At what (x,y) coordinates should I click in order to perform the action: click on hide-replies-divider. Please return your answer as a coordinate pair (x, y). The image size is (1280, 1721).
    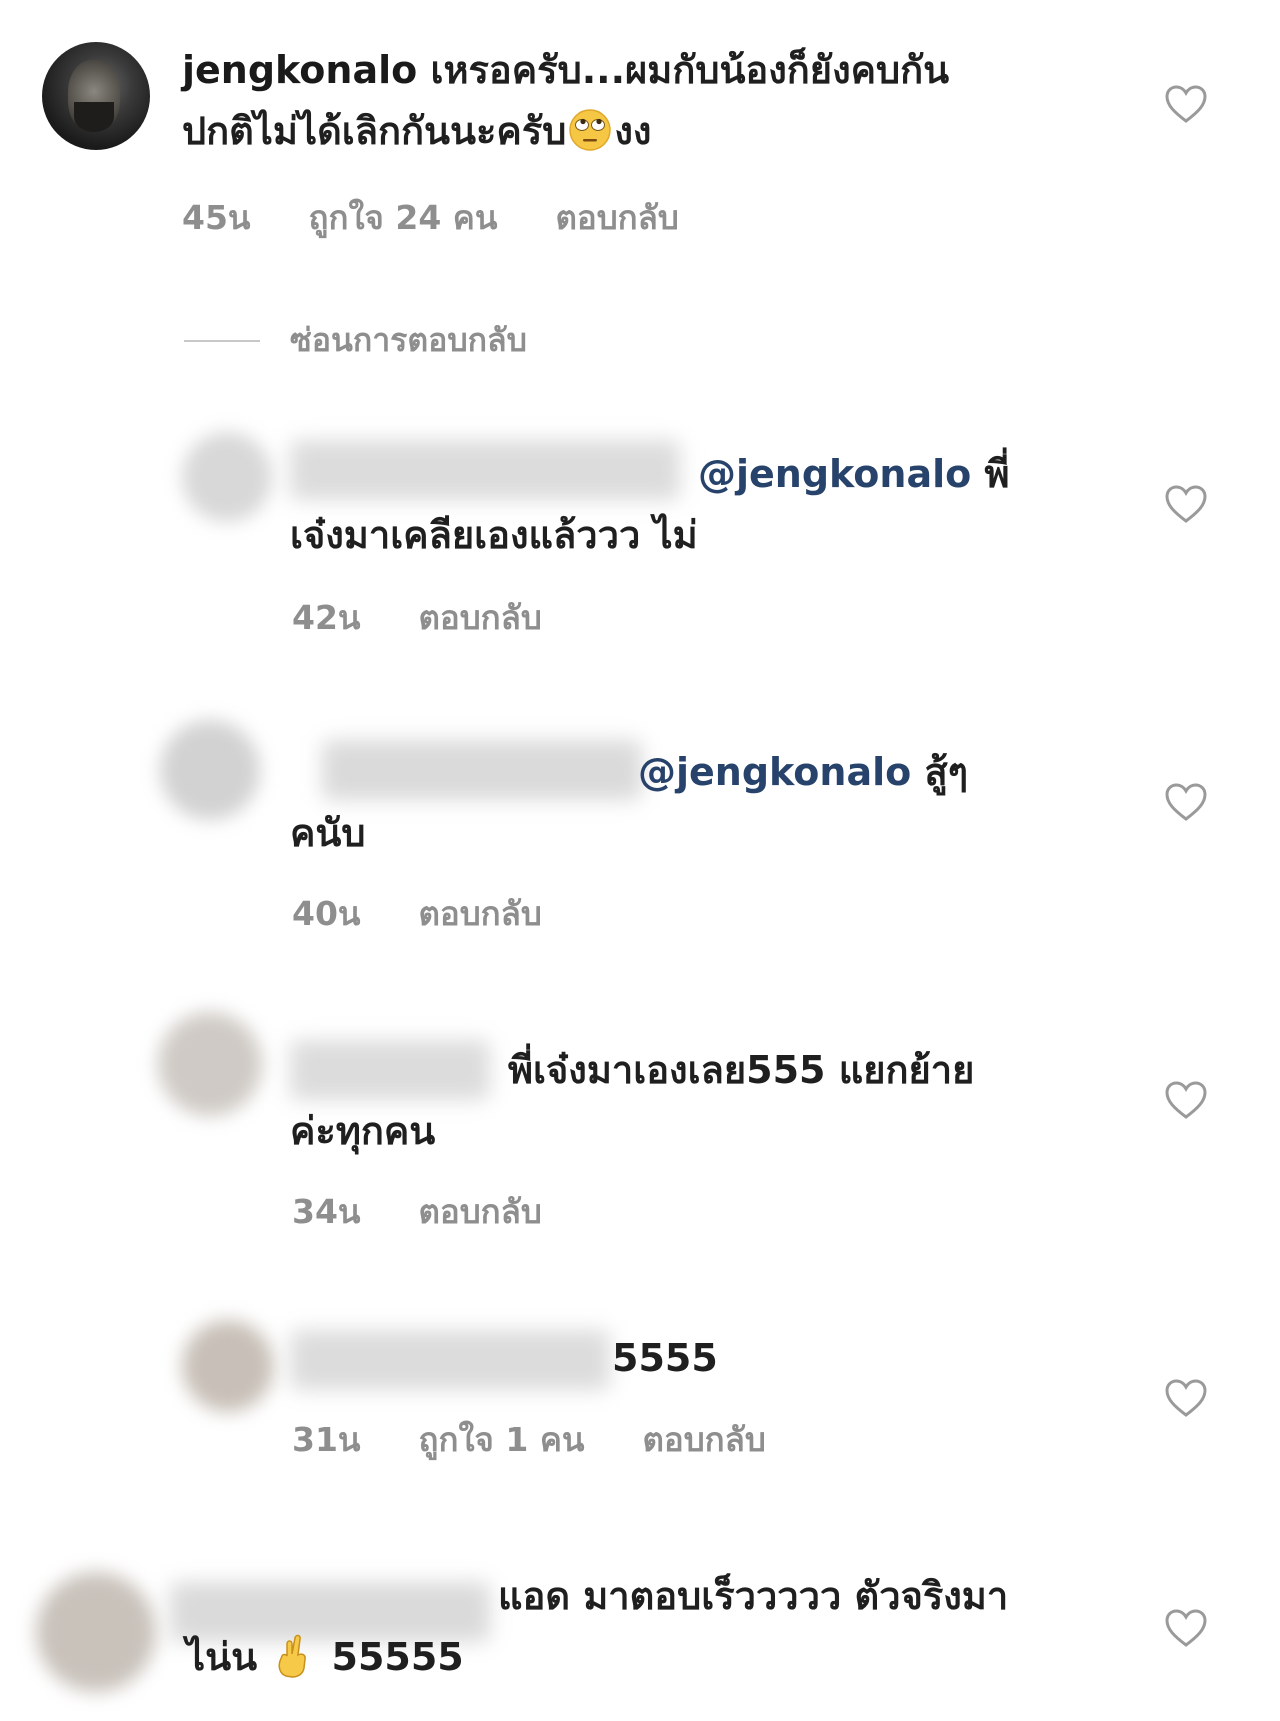
    Looking at the image, I should click on (222, 341).